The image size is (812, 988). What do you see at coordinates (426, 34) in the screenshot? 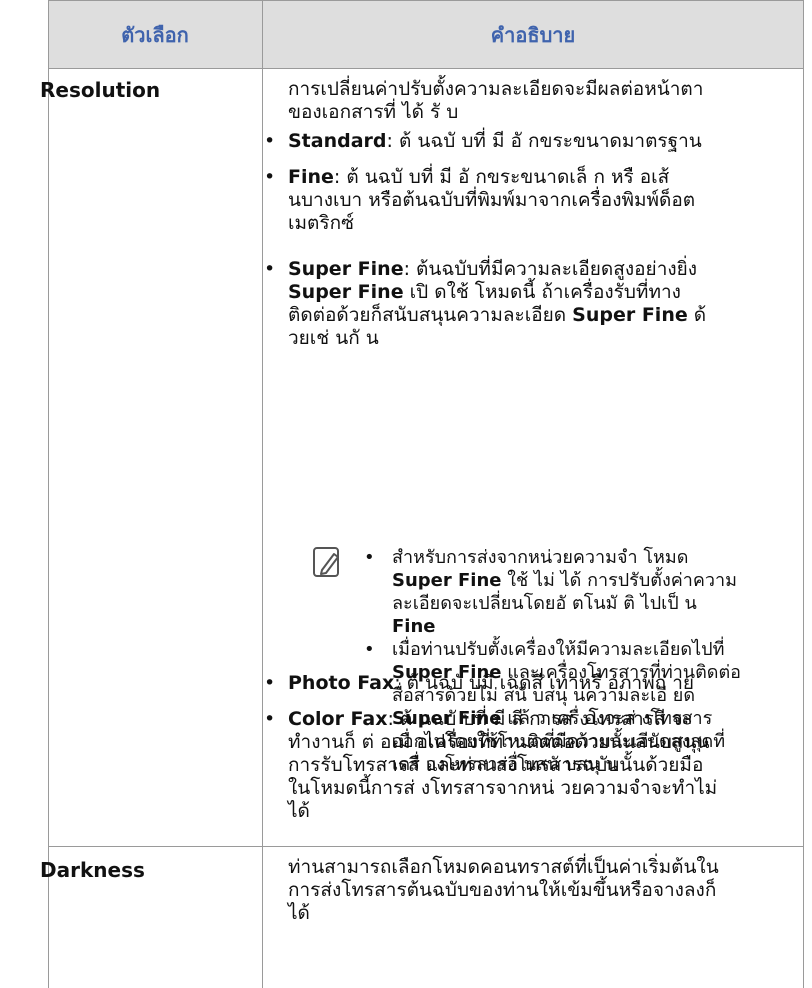
I see `table-header: ตัวเลือก คำอธิบาย` at bounding box center [426, 34].